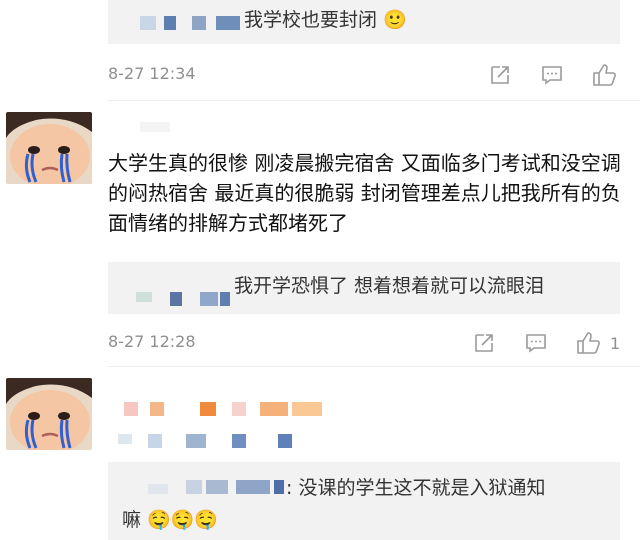 This screenshot has width=640, height=540. Describe the element at coordinates (416, 488) in the screenshot. I see `reply-text: : 没课的学生这不就是入狱通知` at that location.